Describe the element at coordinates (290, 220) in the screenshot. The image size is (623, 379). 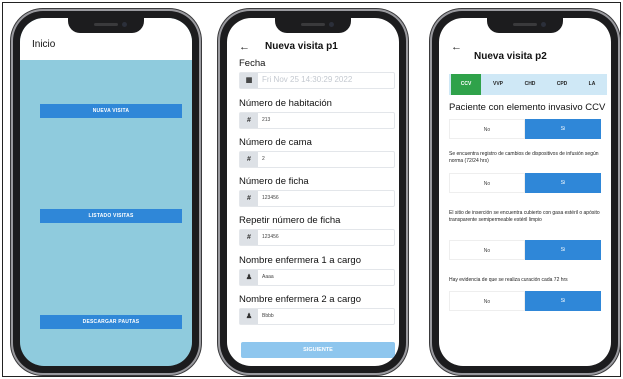
I see `repeat-record-number-label: Repetir número de ficha` at that location.